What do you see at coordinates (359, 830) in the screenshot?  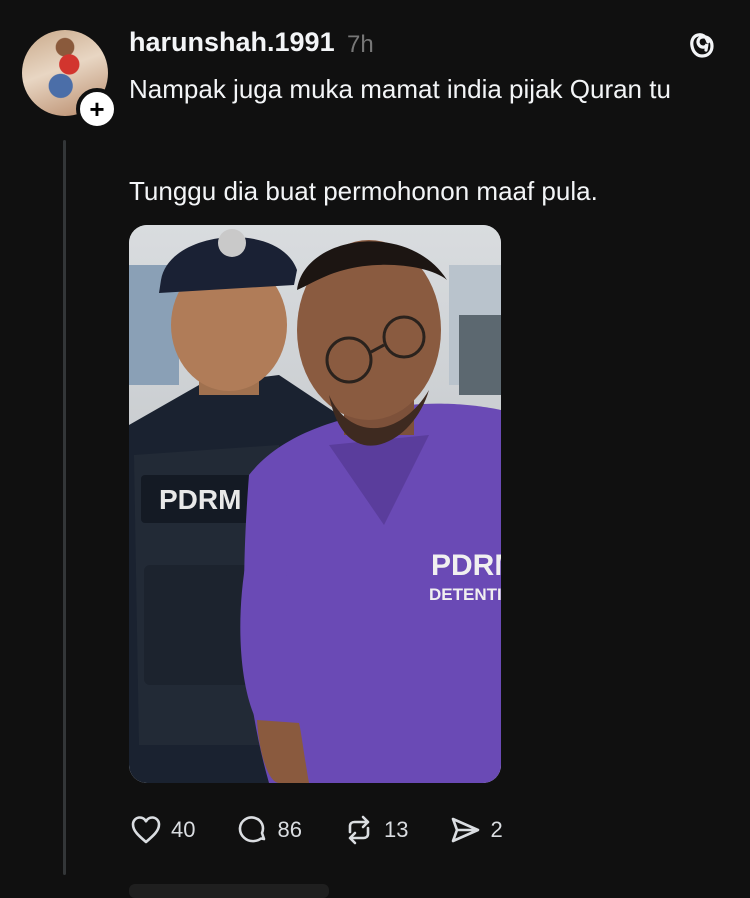 I see `repost-icon` at bounding box center [359, 830].